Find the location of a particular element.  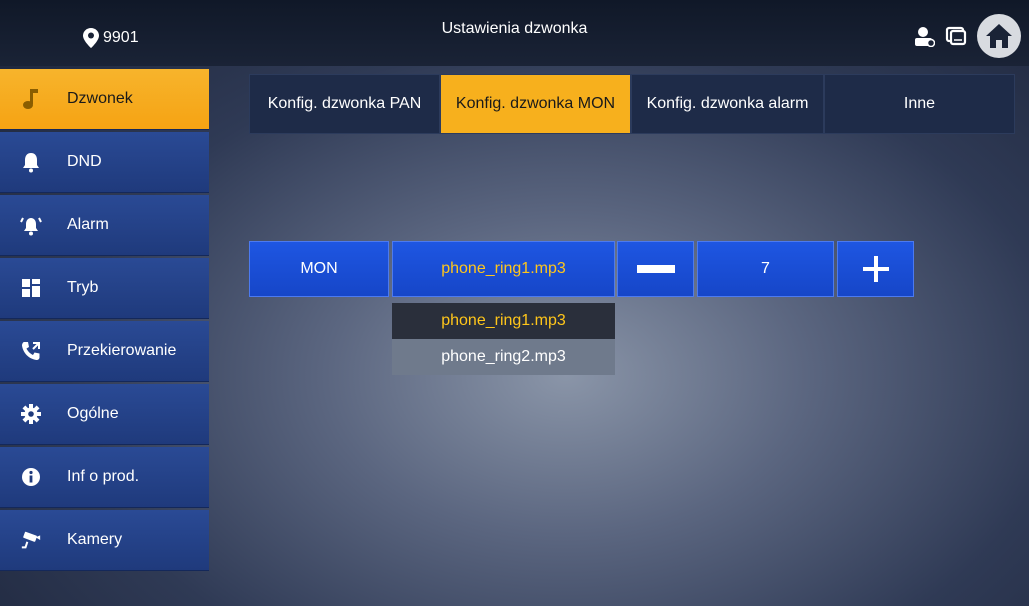

minus-icon is located at coordinates (655, 269).